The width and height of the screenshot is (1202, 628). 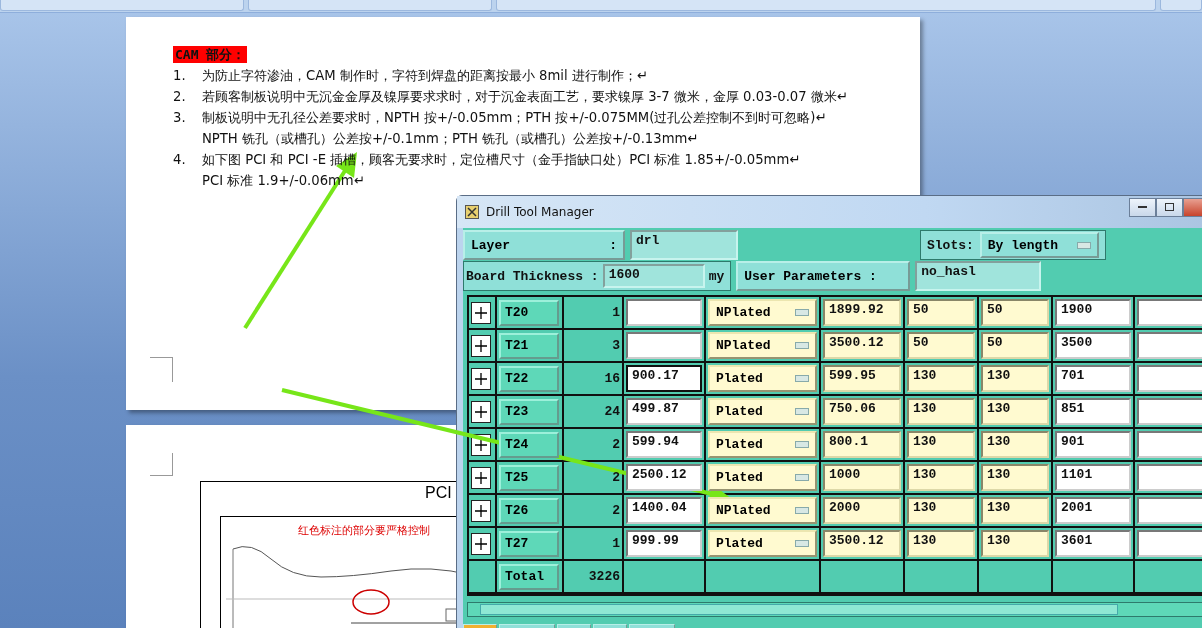 What do you see at coordinates (664, 378) in the screenshot?
I see `size-field: 900.17` at bounding box center [664, 378].